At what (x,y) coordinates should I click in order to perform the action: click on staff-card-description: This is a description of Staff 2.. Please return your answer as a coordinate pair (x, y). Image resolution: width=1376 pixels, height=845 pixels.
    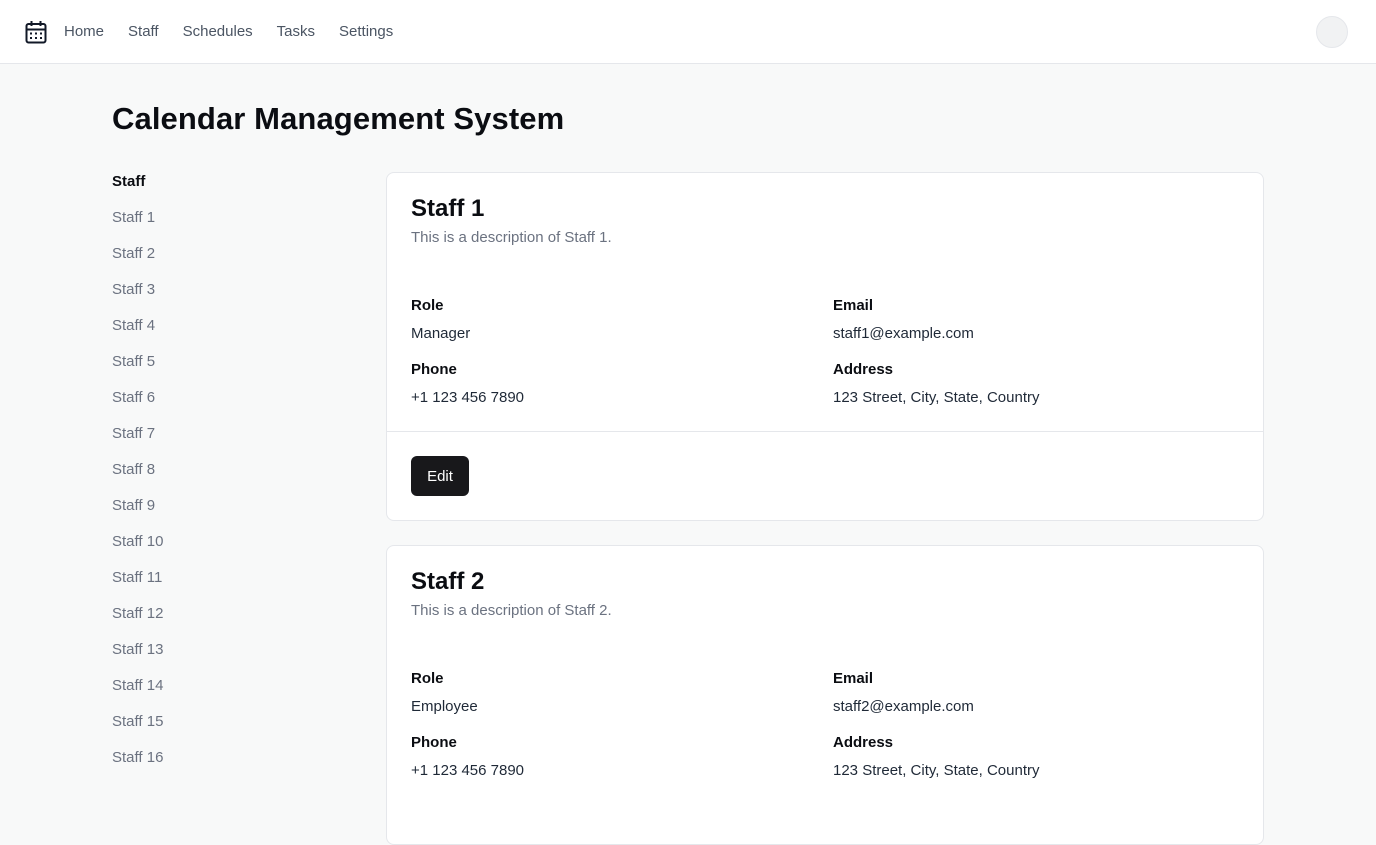
    Looking at the image, I should click on (511, 610).